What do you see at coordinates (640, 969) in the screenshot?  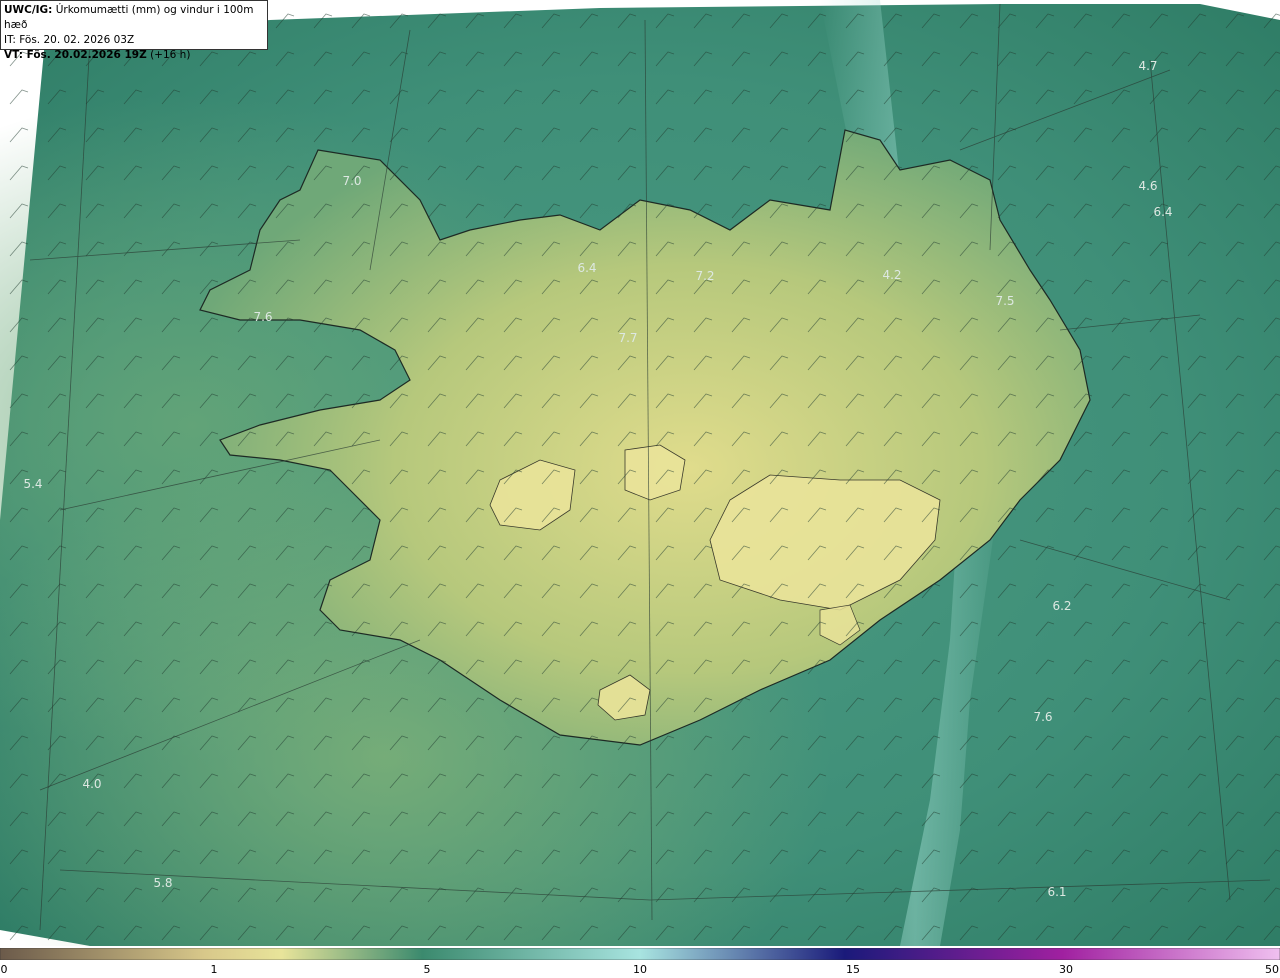 I see `colorbar-tick-label: 10` at bounding box center [640, 969].